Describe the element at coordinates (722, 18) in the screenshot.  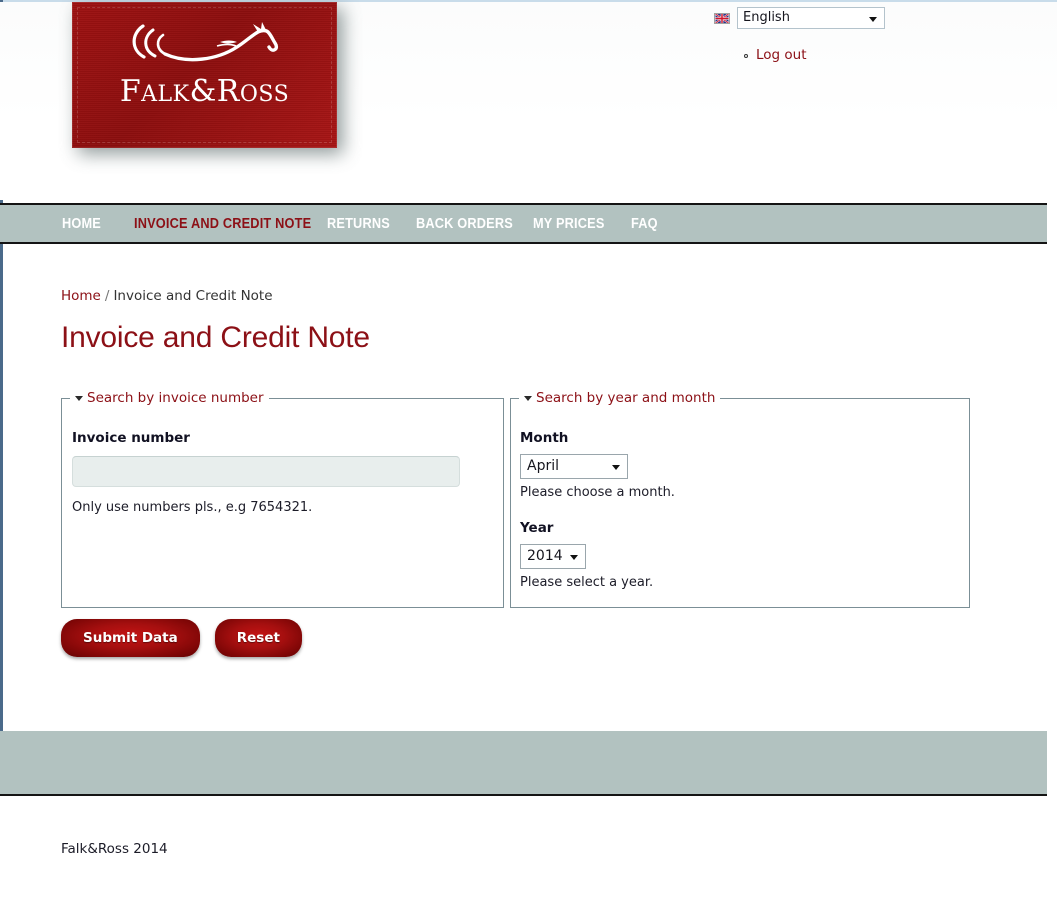
I see `uk-flag-icon` at that location.